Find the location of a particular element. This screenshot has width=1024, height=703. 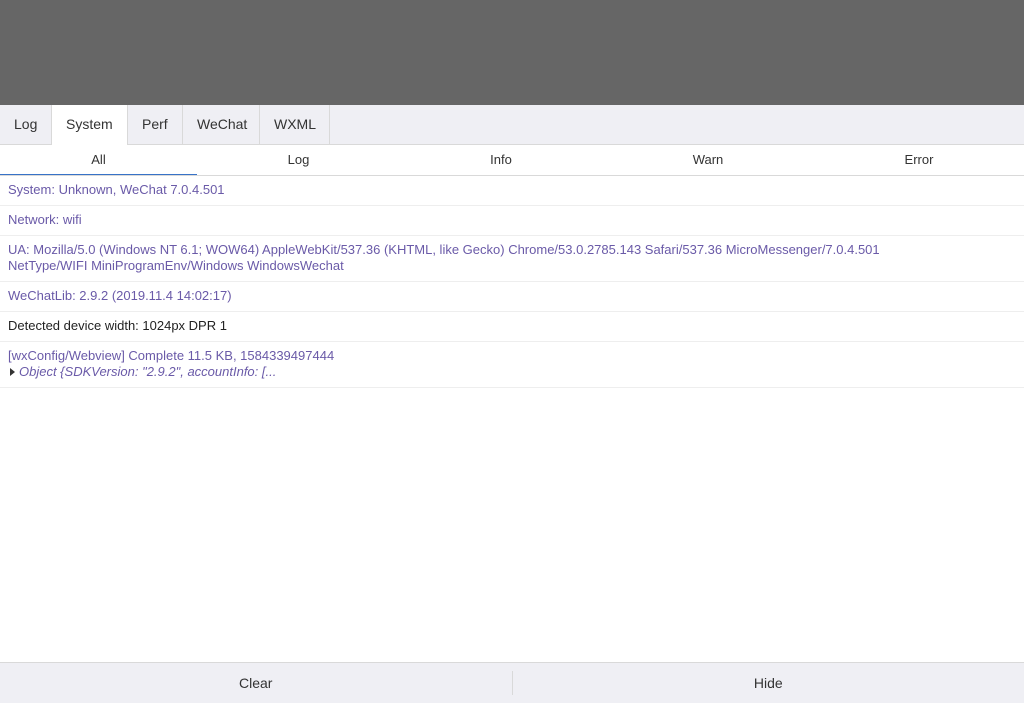

tab-bar: Log System Perf WeChat WXML is located at coordinates (512, 125).